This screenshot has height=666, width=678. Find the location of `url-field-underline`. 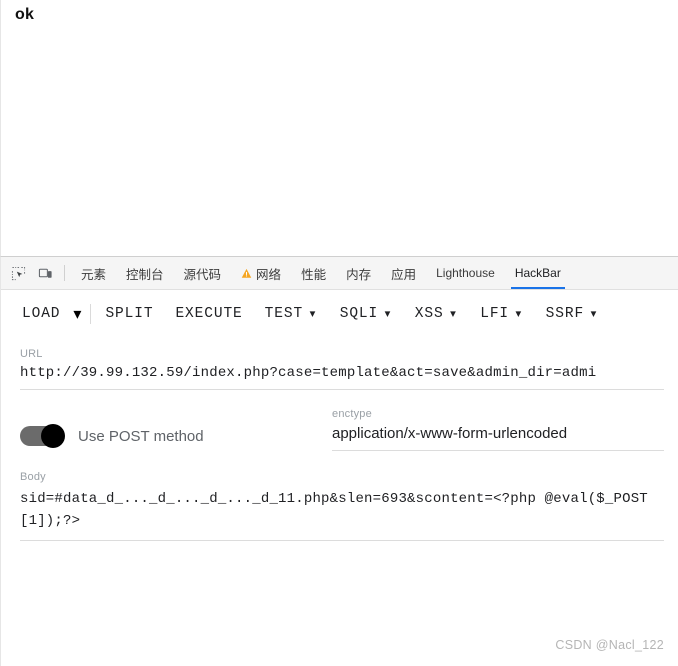

url-field-underline is located at coordinates (342, 389).